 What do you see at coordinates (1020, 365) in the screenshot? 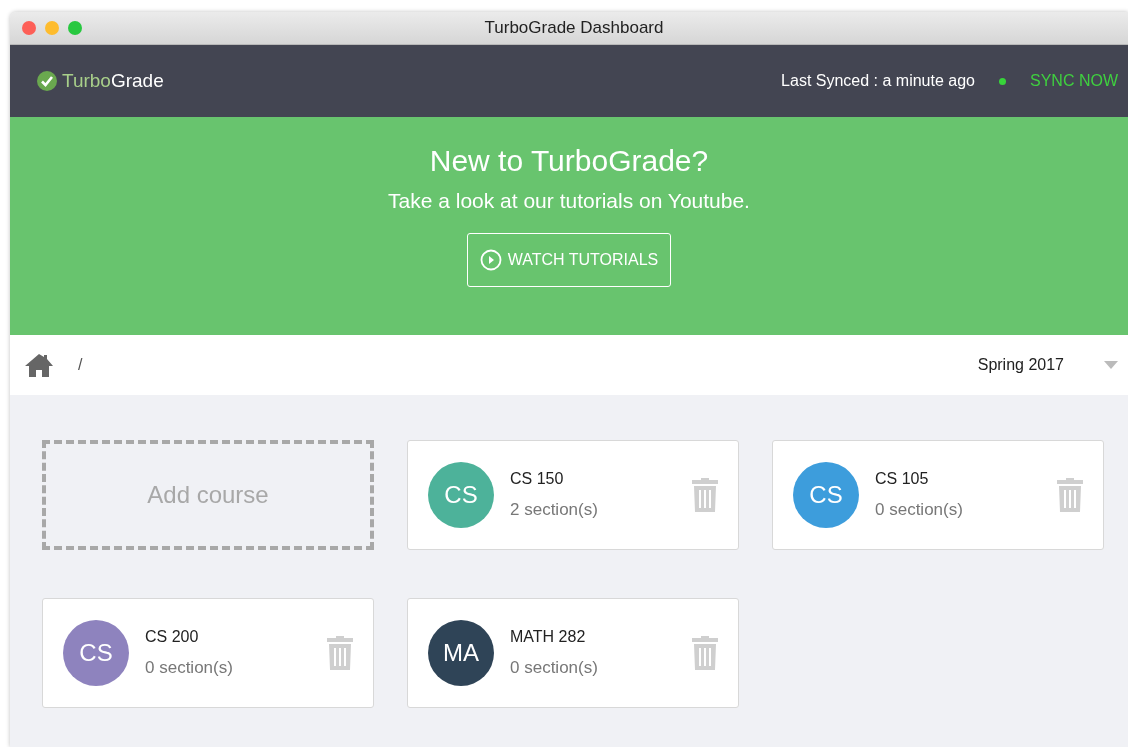
I see `term-select: Spring 2017` at bounding box center [1020, 365].